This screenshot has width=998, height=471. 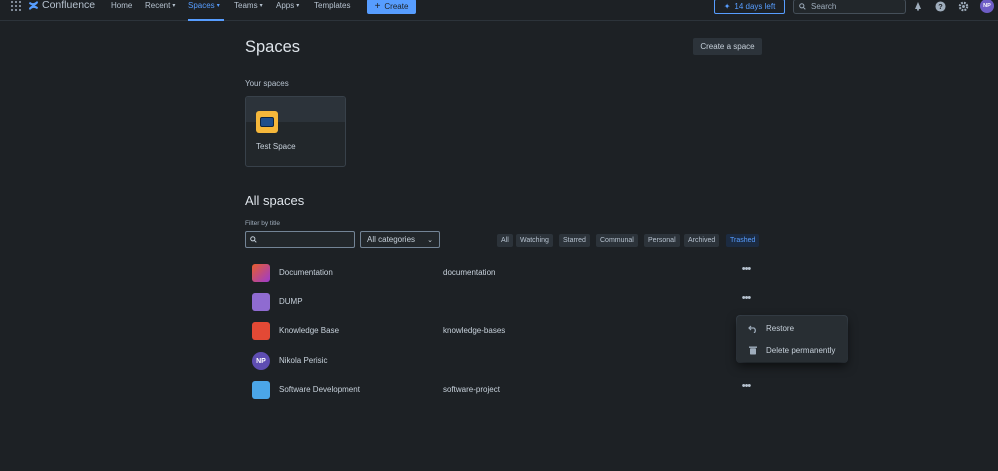 I want to click on nav-apps-label: Apps, so click(x=285, y=5).